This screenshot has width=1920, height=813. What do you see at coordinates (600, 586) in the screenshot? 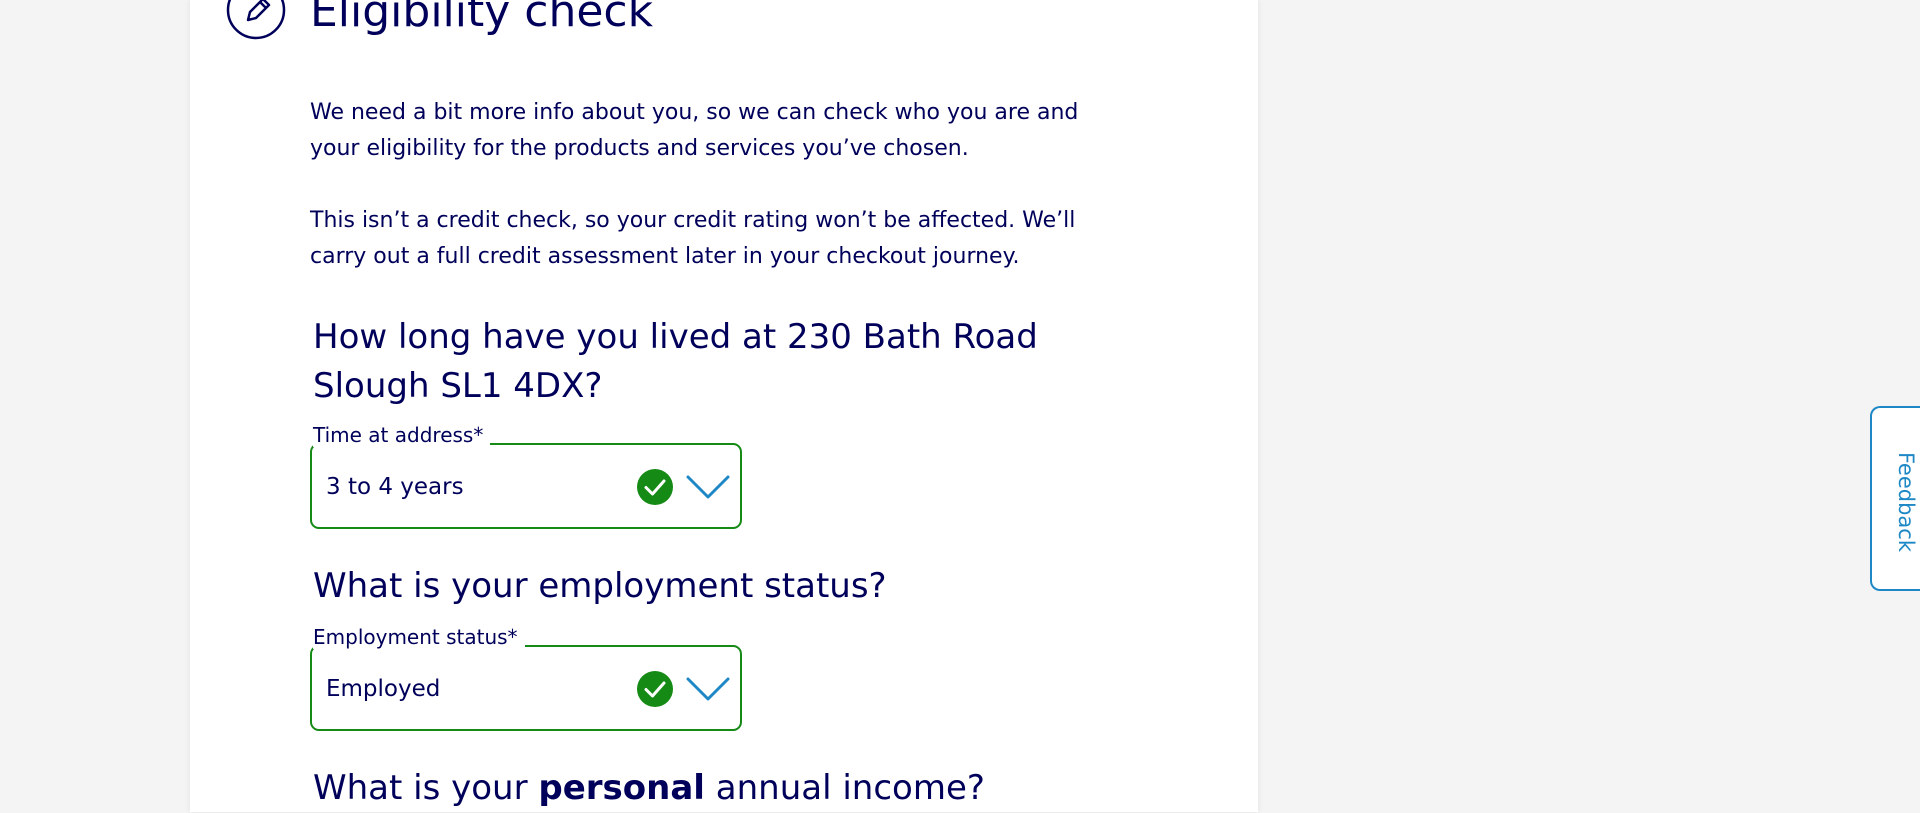
I see `question-employment-status: What is your employment status?` at bounding box center [600, 586].